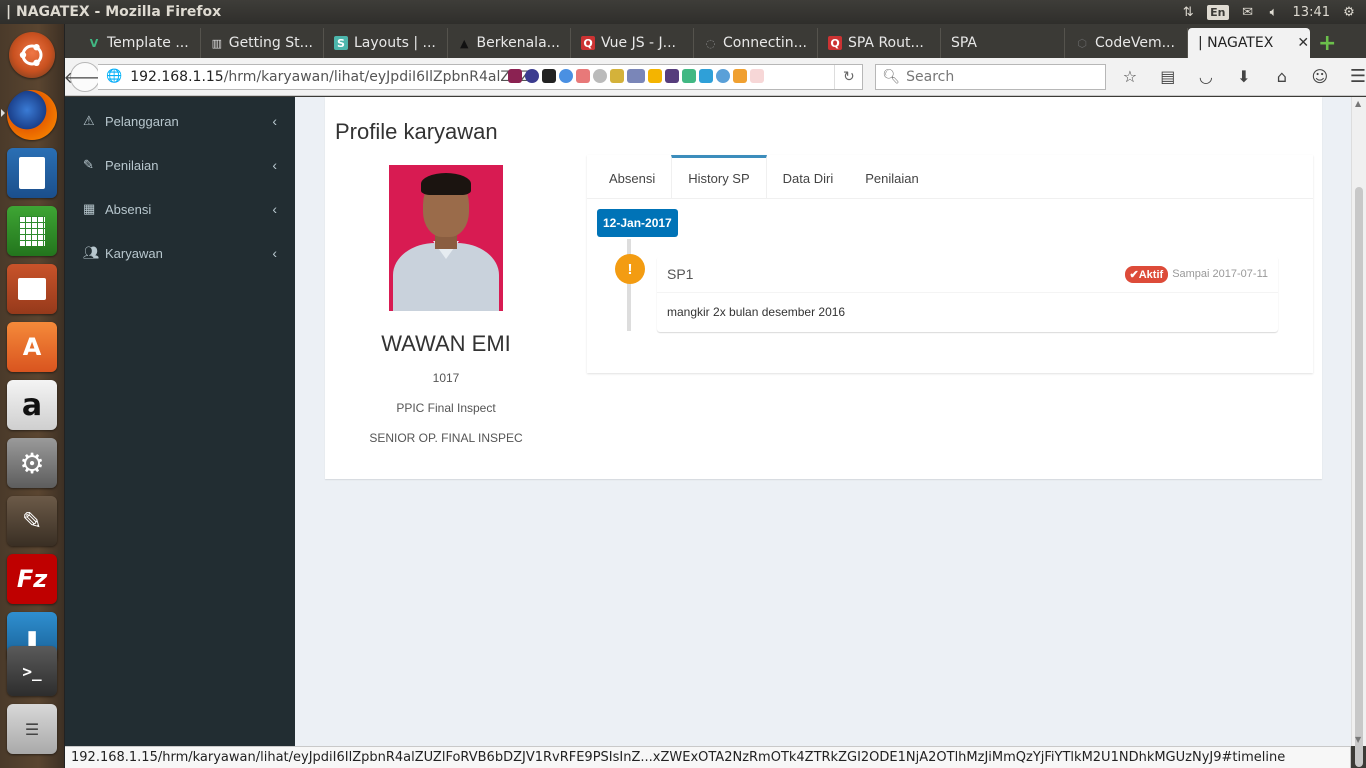 The width and height of the screenshot is (1366, 768). I want to click on addon-icons, so click(636, 75).